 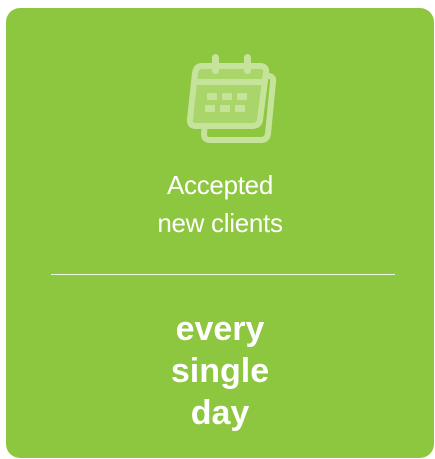 I want to click on divider, so click(x=223, y=274).